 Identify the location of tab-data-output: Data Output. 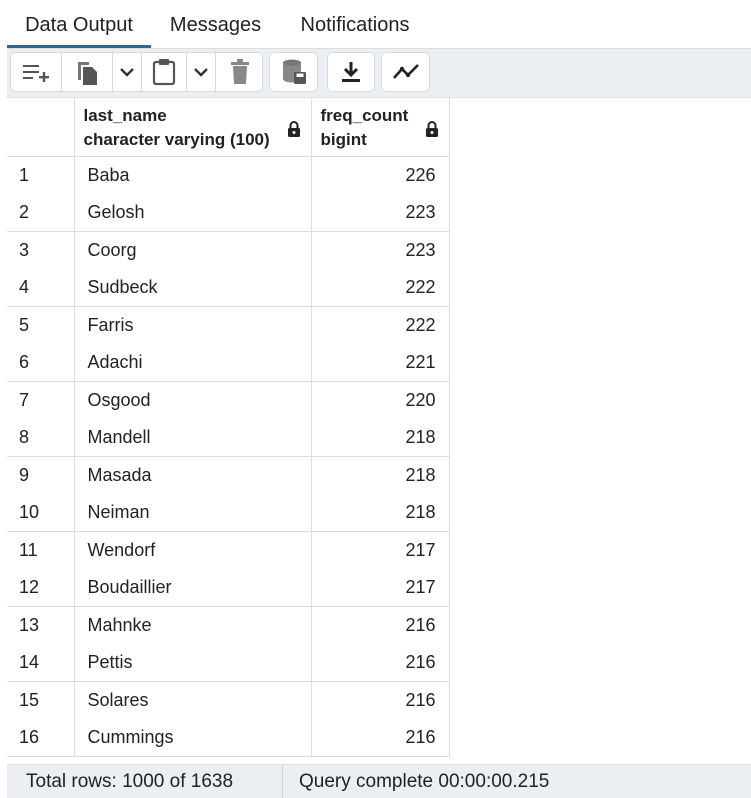
(79, 24).